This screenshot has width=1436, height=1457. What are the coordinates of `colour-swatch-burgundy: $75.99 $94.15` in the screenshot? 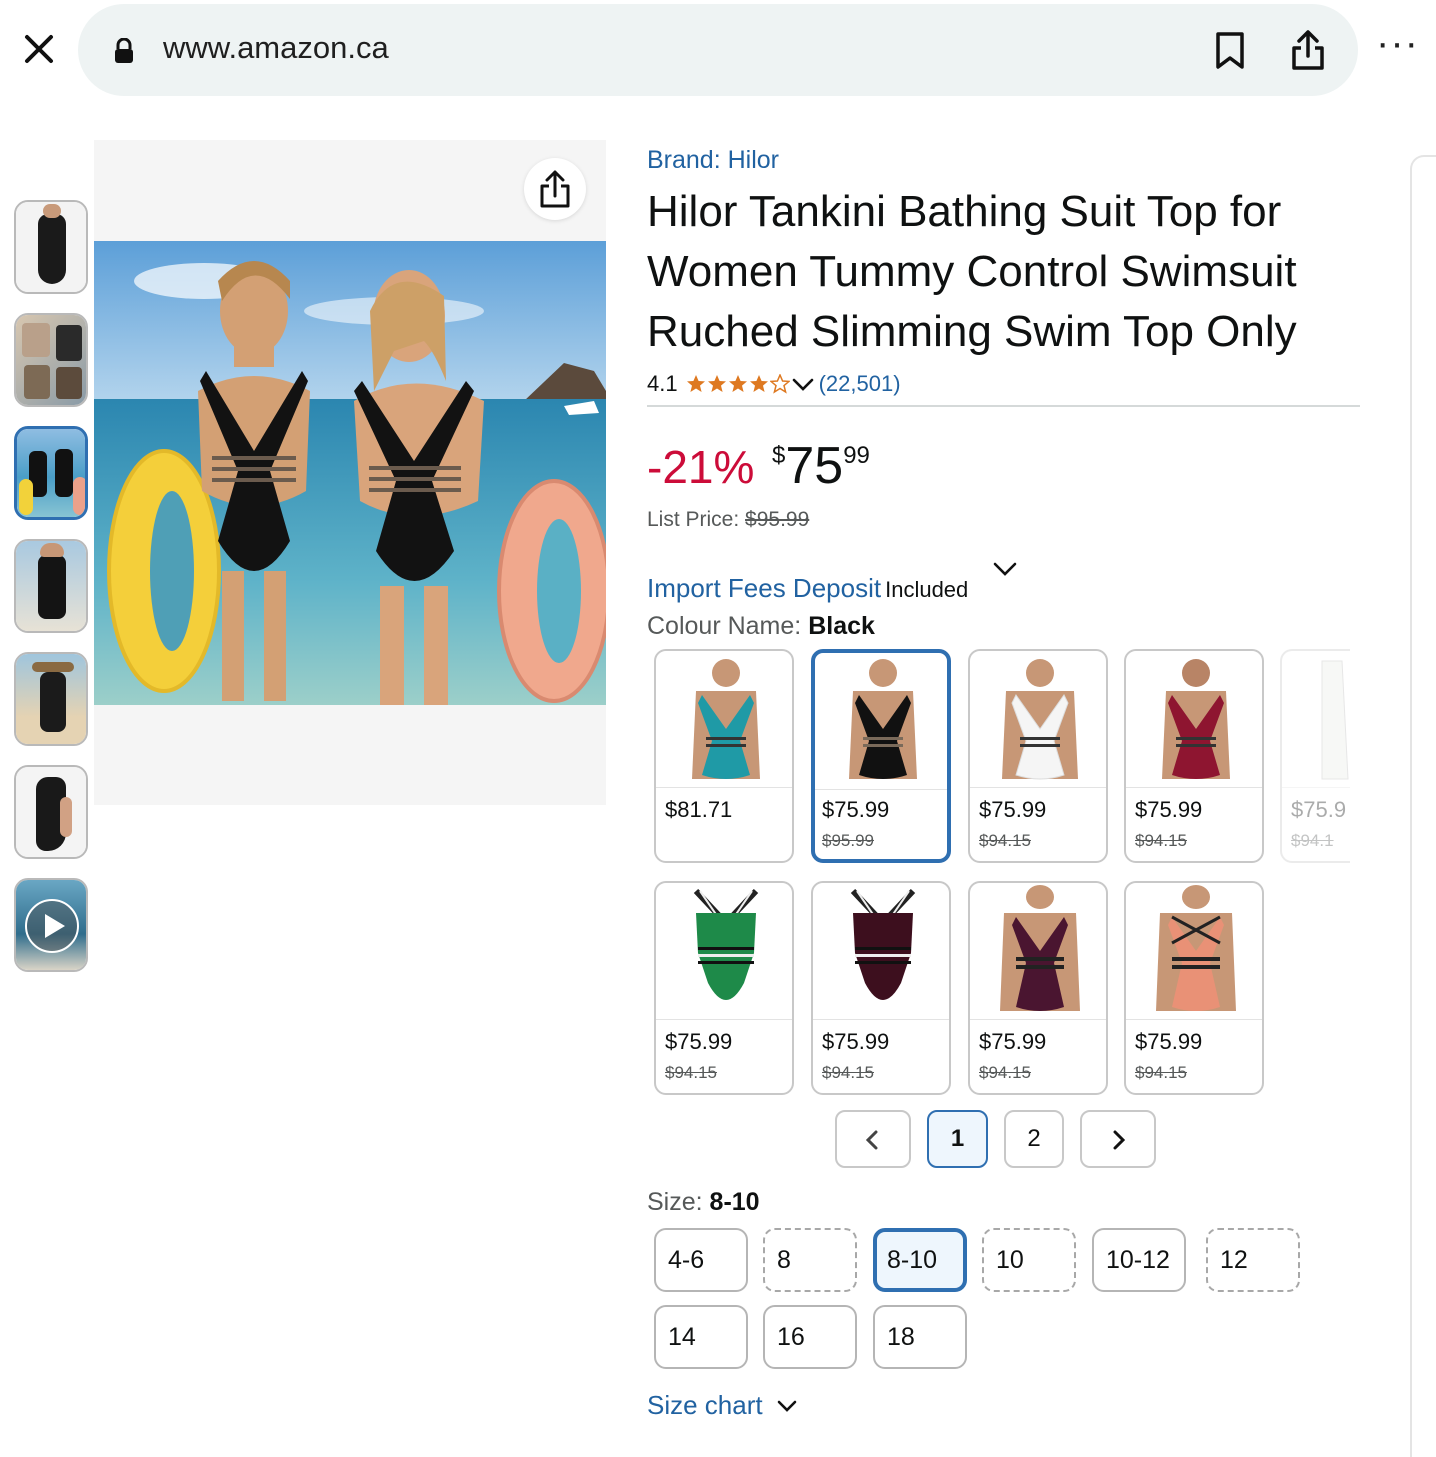 It's located at (1194, 756).